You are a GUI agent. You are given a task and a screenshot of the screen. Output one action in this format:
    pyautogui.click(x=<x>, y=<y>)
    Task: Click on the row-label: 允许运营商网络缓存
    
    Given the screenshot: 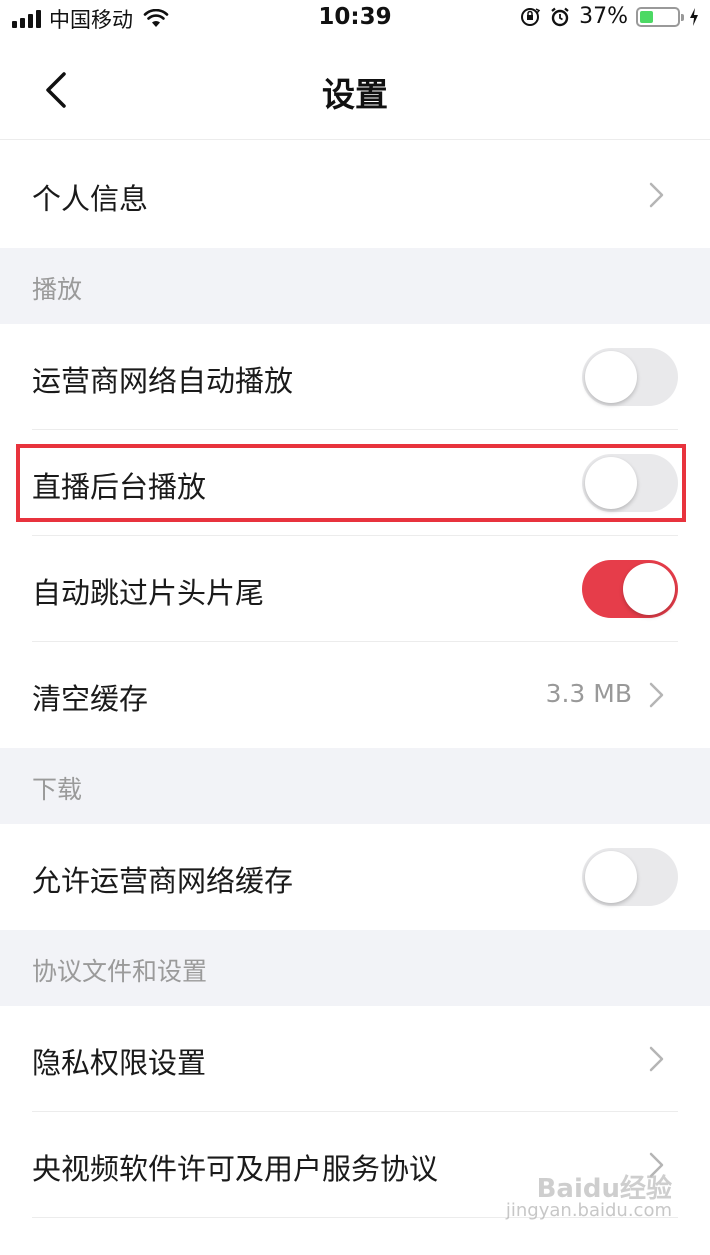 What is the action you would take?
    pyautogui.click(x=163, y=881)
    